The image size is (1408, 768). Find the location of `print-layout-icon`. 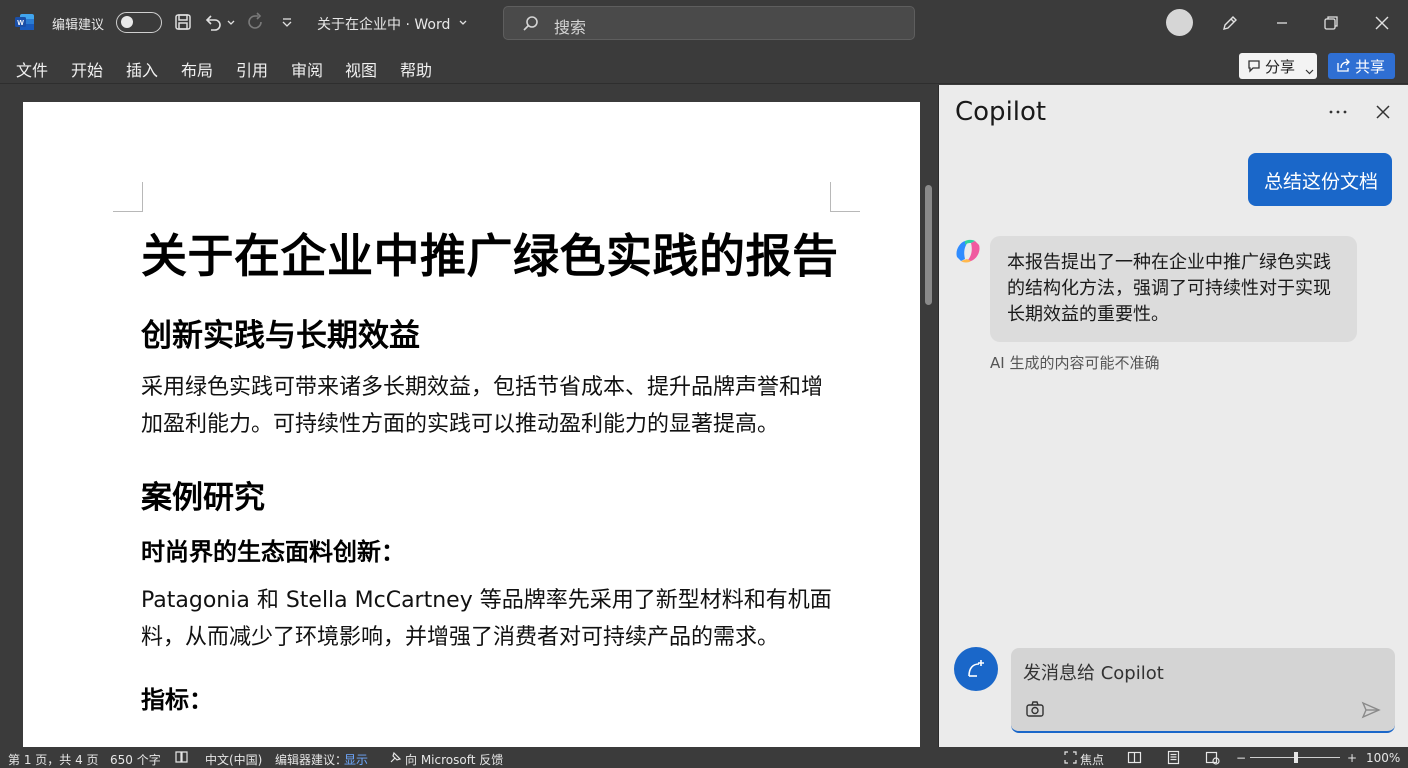

print-layout-icon is located at coordinates (1173, 757).